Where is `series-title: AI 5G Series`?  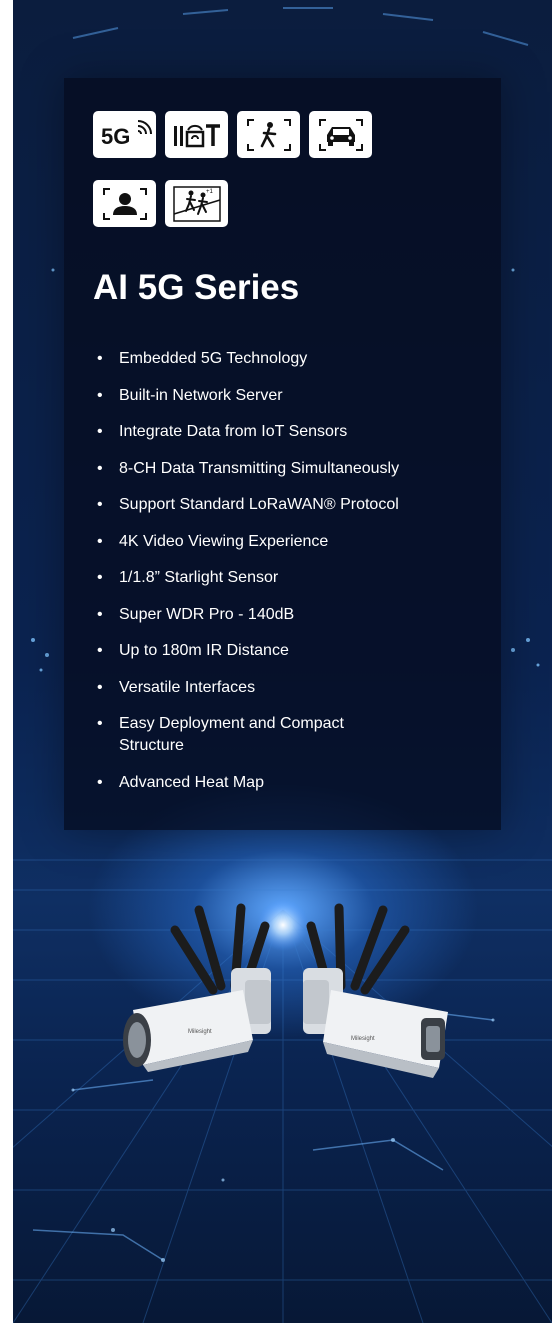 series-title: AI 5G Series is located at coordinates (196, 287).